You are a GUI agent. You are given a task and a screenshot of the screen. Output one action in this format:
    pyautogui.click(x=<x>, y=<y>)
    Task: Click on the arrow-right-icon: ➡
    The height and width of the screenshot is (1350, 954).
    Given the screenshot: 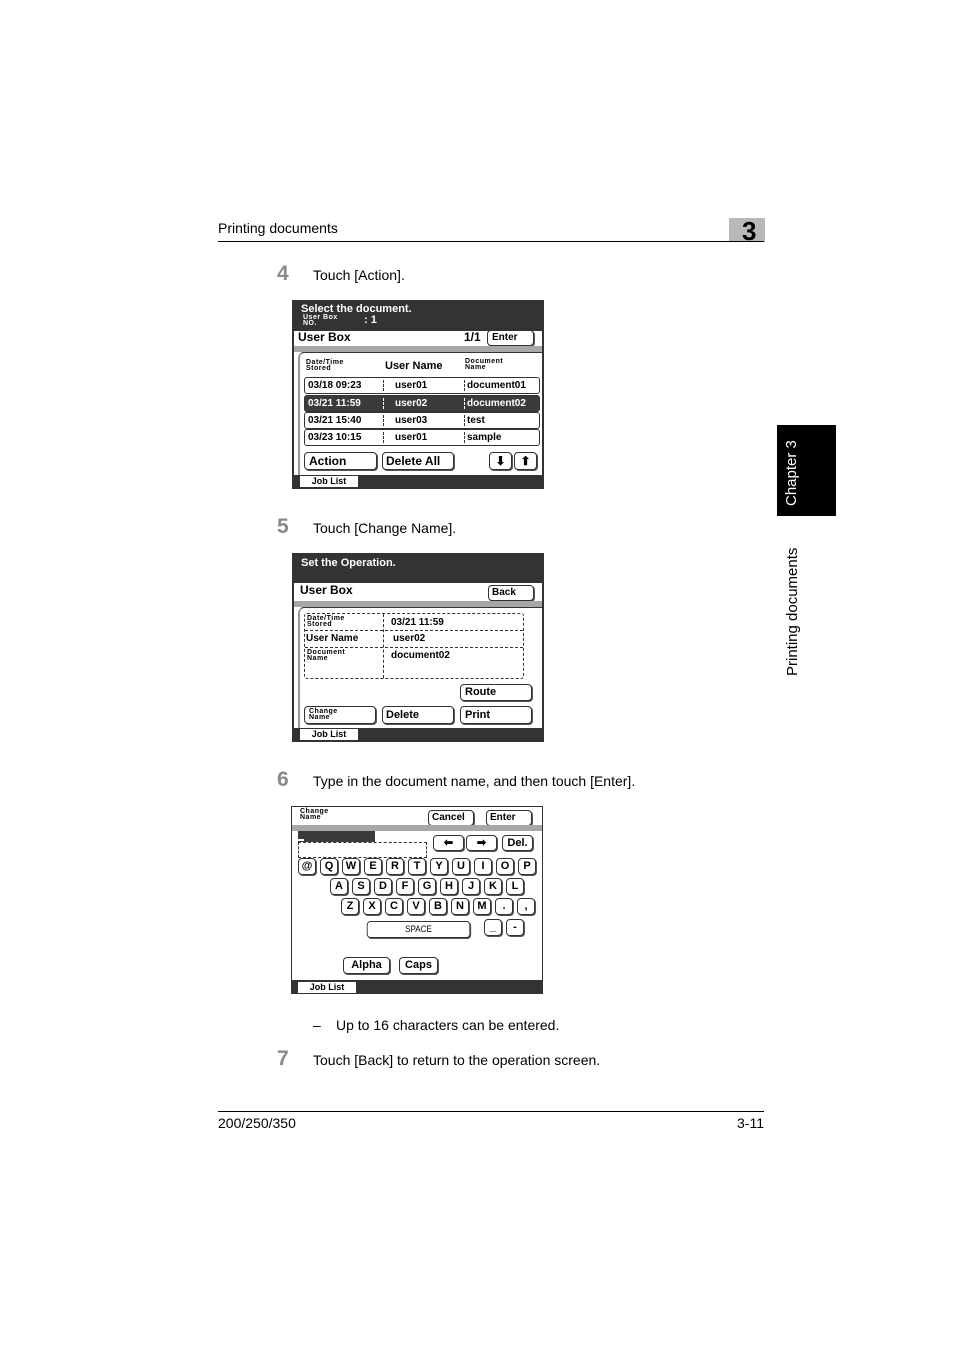 What is the action you would take?
    pyautogui.click(x=481, y=843)
    